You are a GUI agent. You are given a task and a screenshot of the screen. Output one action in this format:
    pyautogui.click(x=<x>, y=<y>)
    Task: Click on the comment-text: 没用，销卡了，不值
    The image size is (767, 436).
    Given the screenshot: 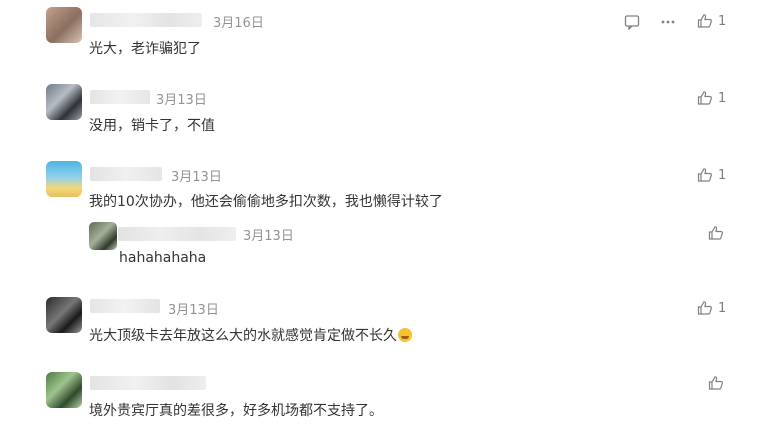 What is the action you would take?
    pyautogui.click(x=152, y=126)
    